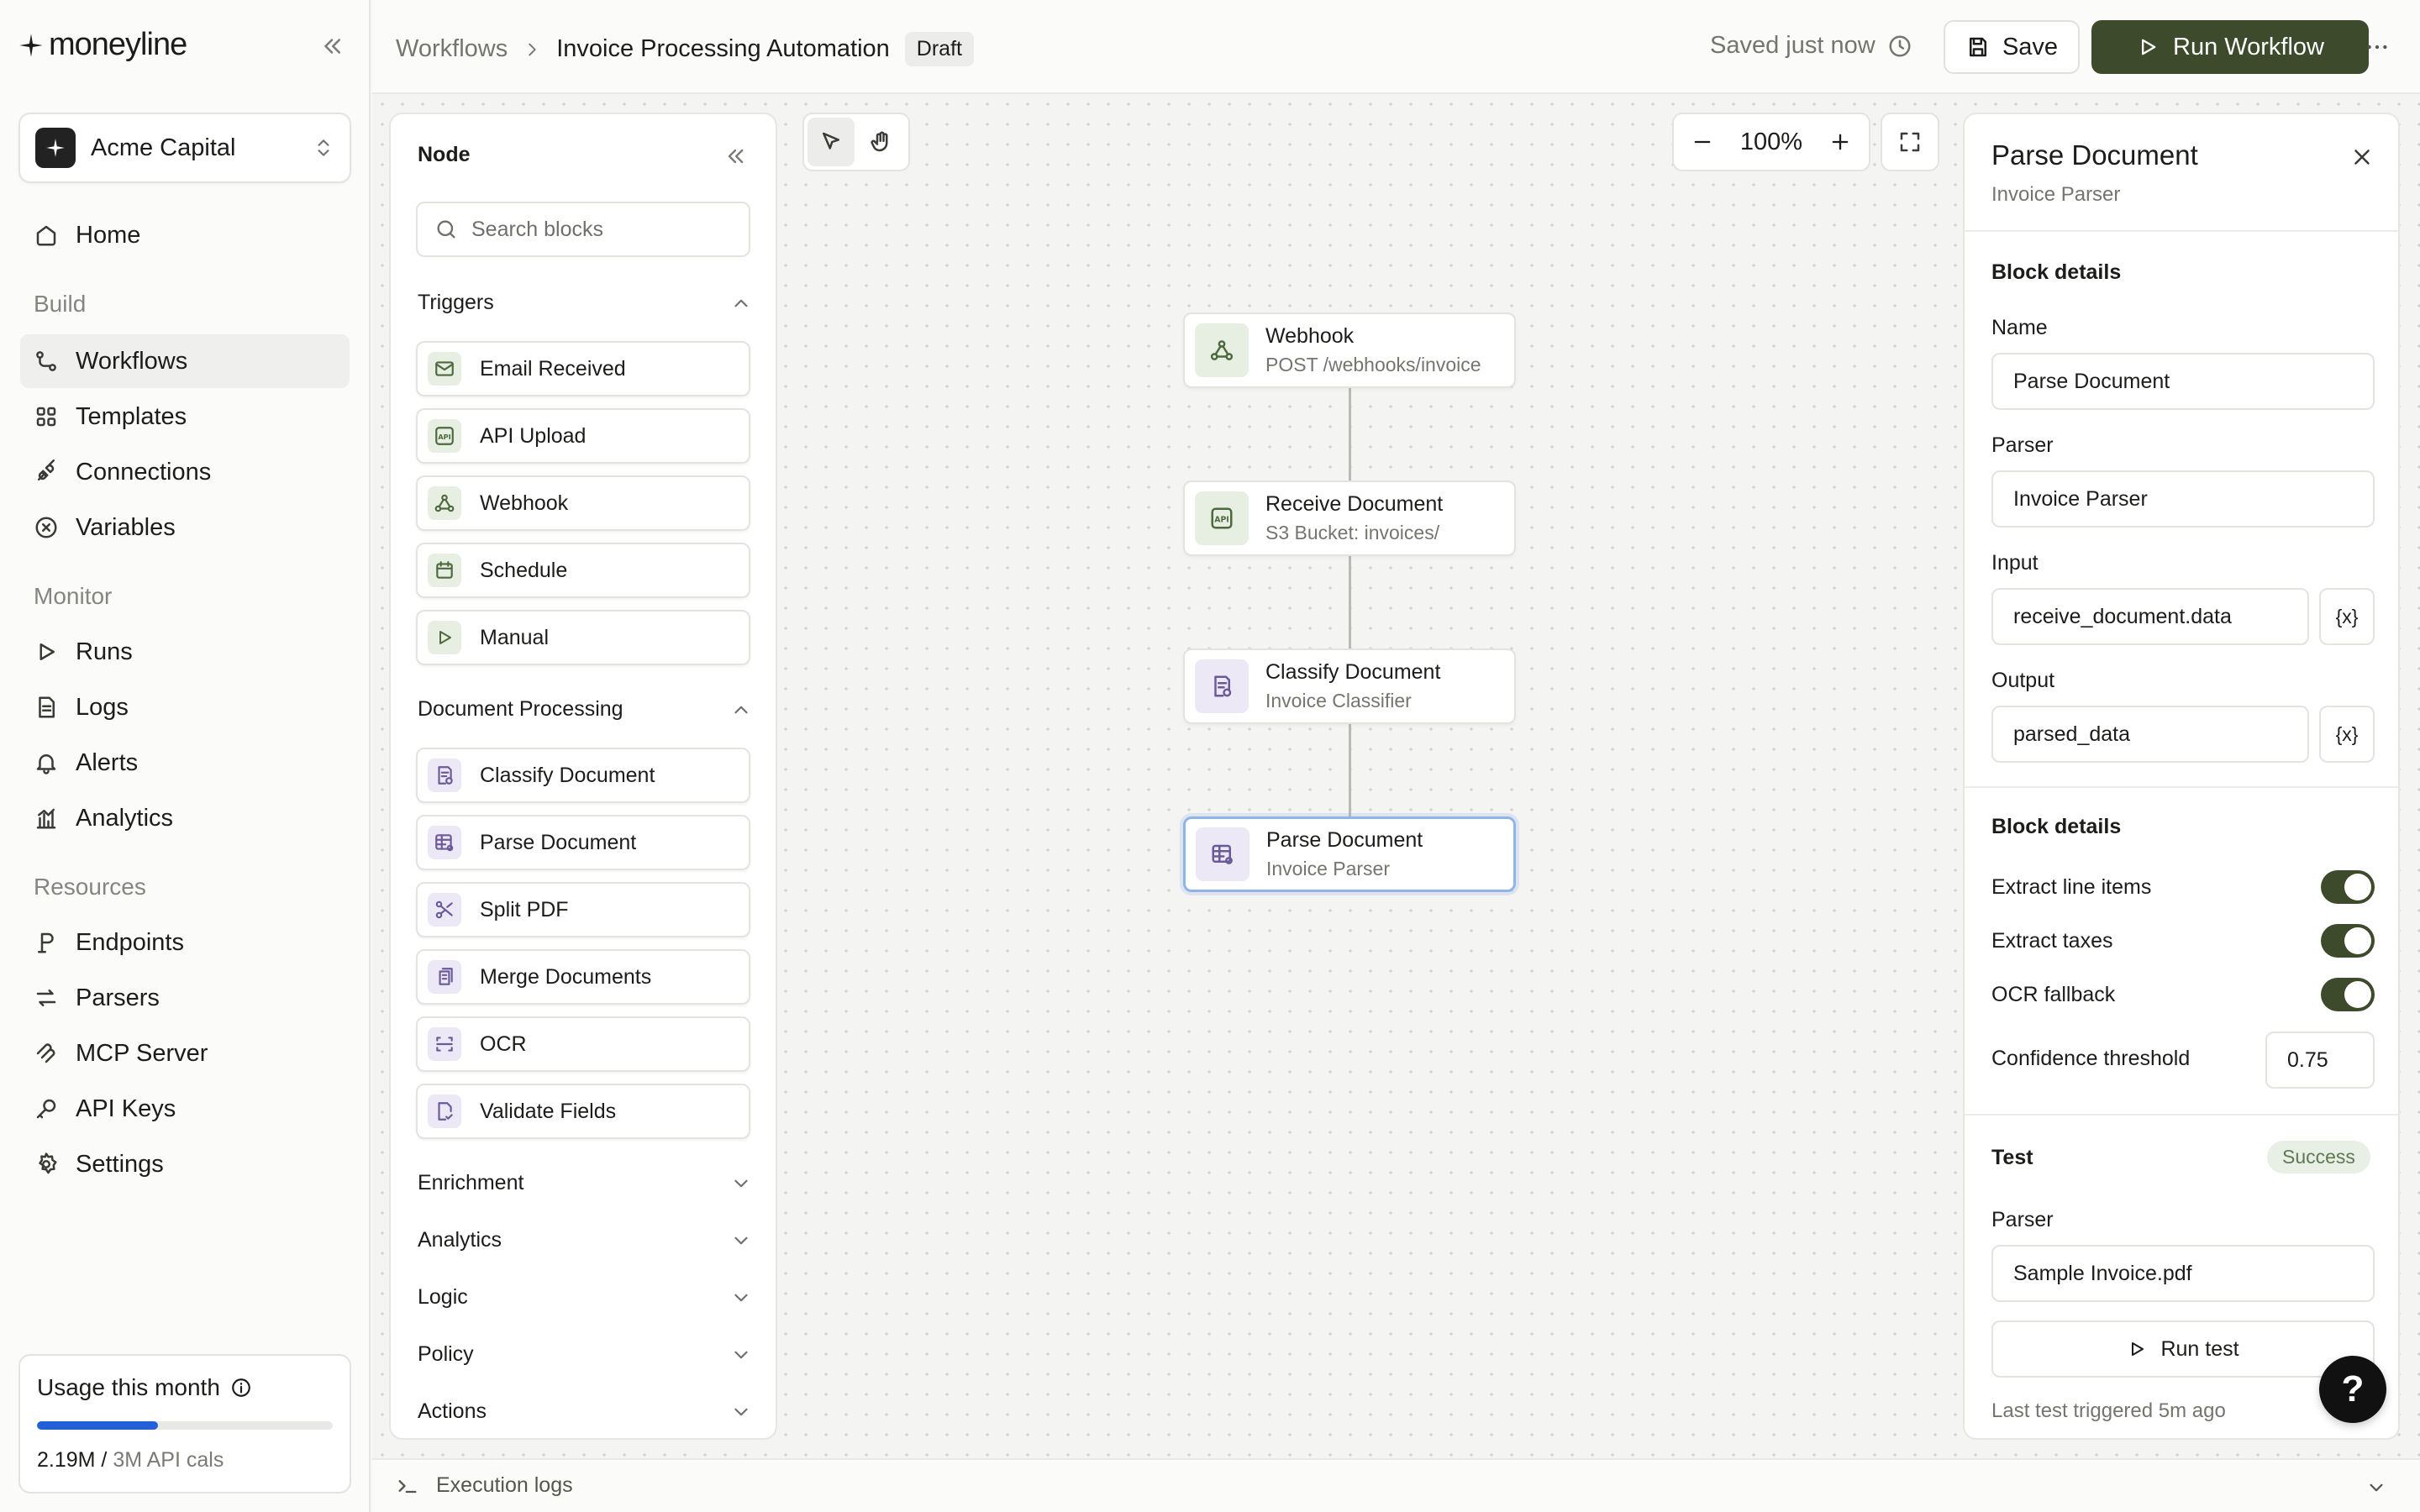  What do you see at coordinates (583, 909) in the screenshot?
I see `block-split-pdf: Split PDF` at bounding box center [583, 909].